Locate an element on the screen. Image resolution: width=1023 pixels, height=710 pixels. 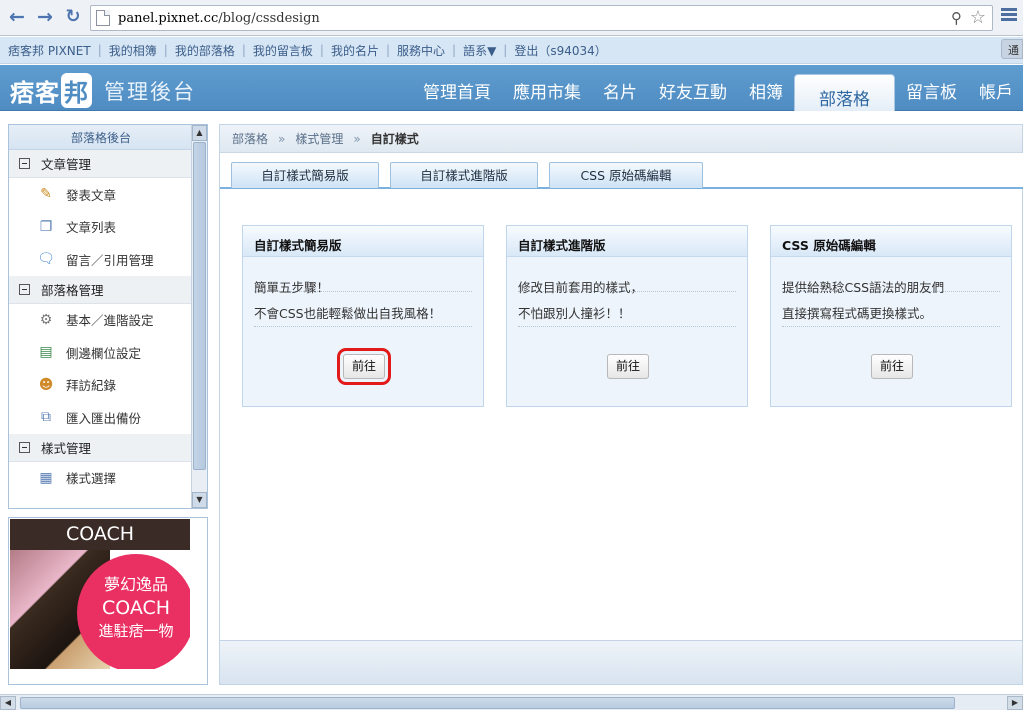
card-css-editor: CSS 原始碼編輯 提供給熟稔CSS語法的朋友們 直接撰寫程式碼更換樣式。 前往 is located at coordinates (891, 316).